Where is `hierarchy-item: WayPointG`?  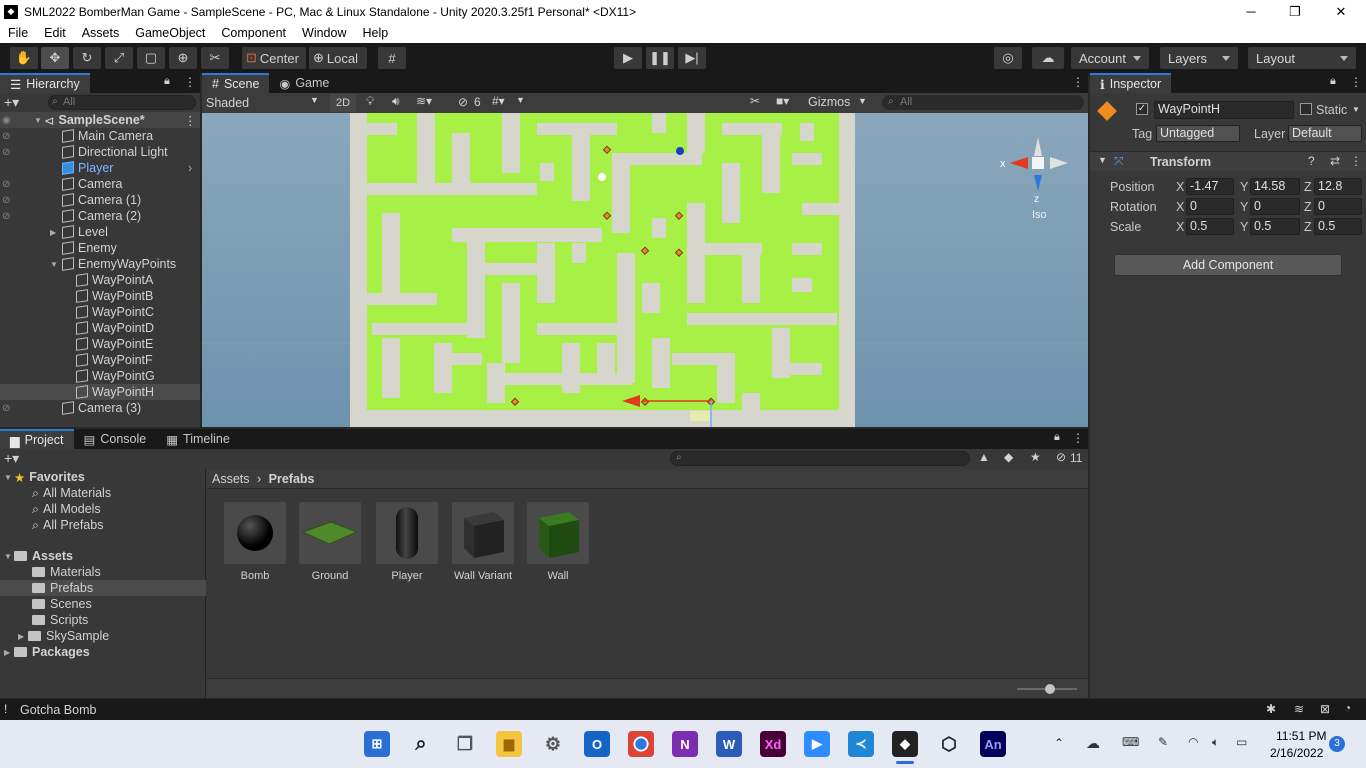 hierarchy-item: WayPointG is located at coordinates (100, 376).